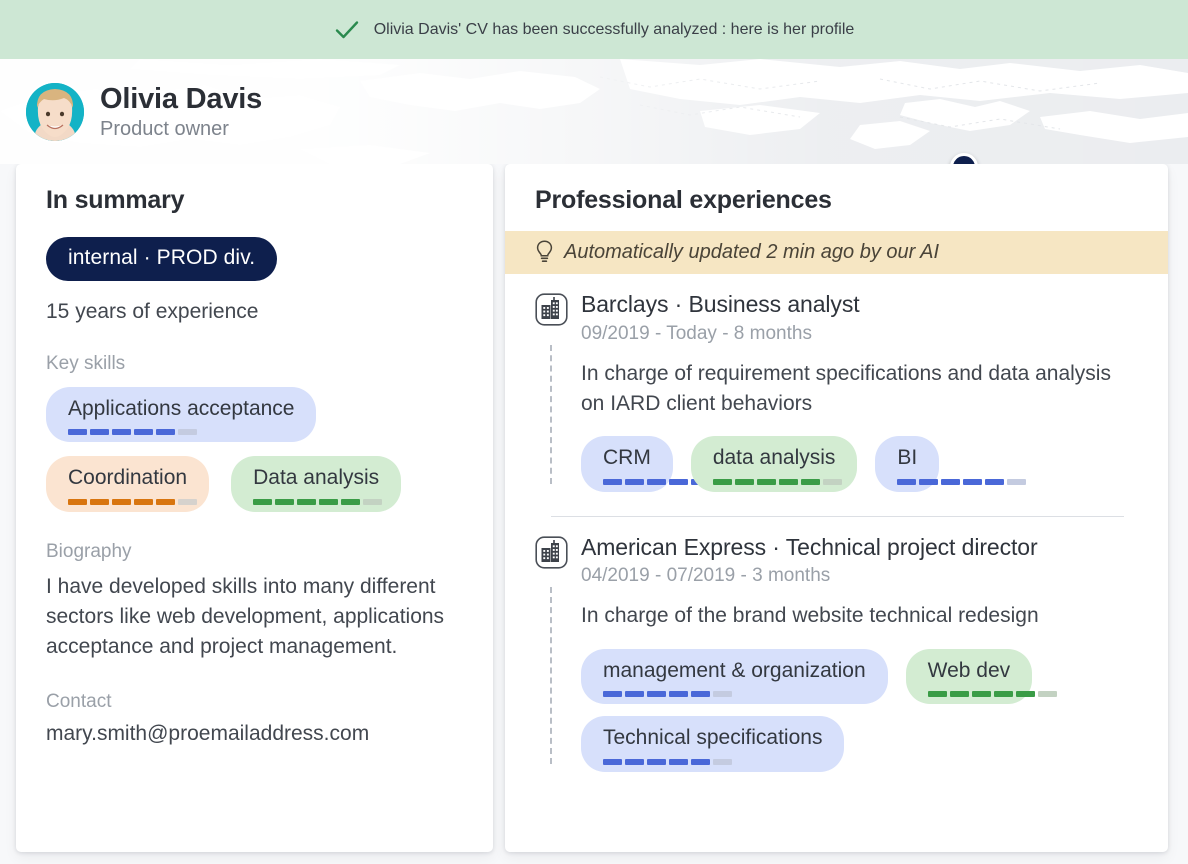  What do you see at coordinates (316, 478) in the screenshot?
I see `skill-chip-label: Data analysis` at bounding box center [316, 478].